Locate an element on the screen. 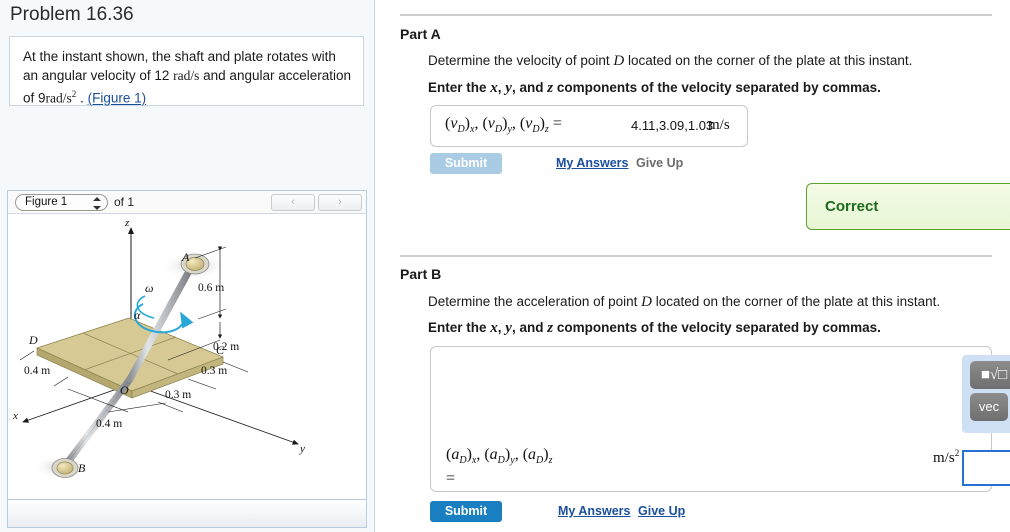 The height and width of the screenshot is (532, 1010). part-b-sym-z: a is located at coordinates (532, 454).